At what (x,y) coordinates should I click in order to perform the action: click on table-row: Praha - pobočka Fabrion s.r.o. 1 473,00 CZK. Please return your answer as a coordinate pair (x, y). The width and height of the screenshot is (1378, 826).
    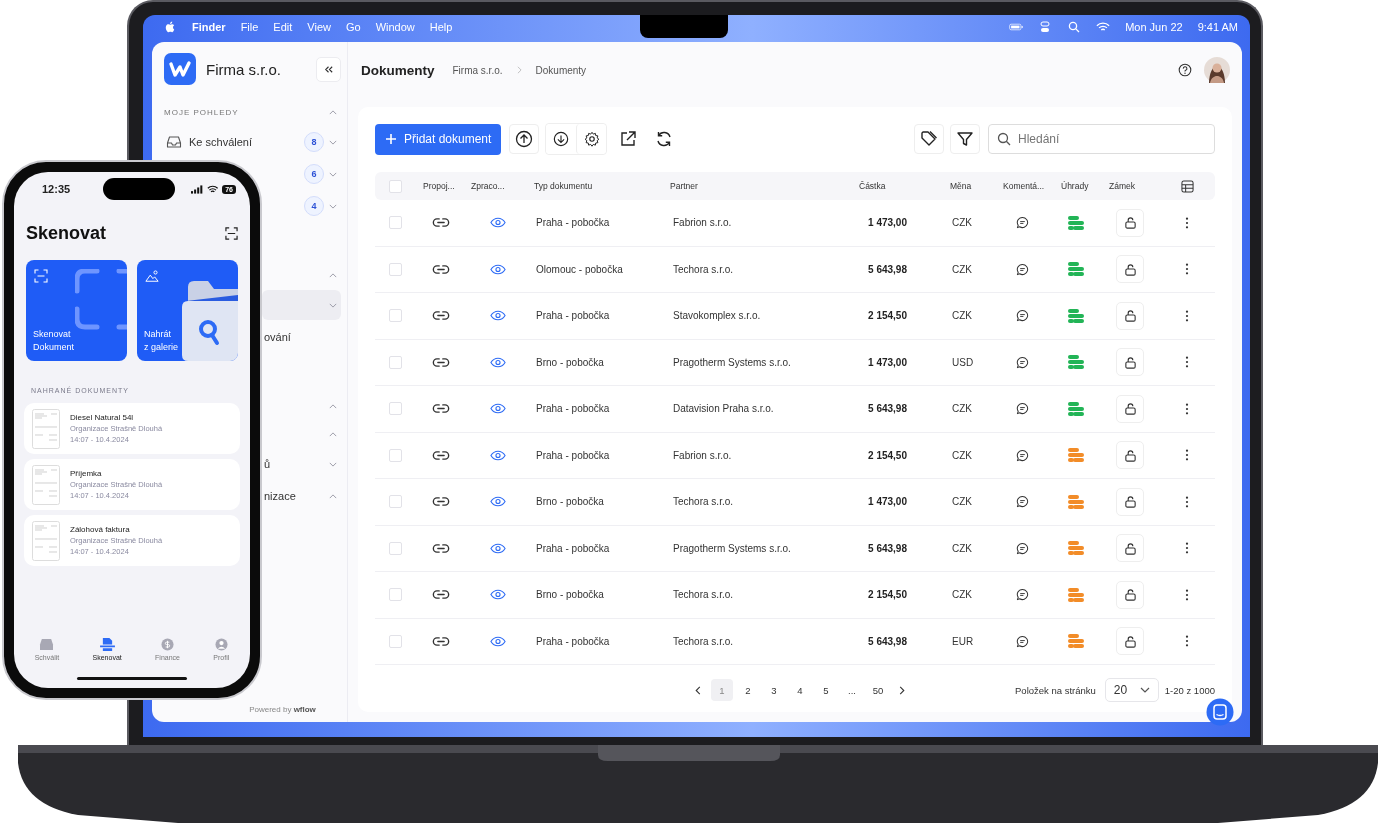
    Looking at the image, I should click on (795, 223).